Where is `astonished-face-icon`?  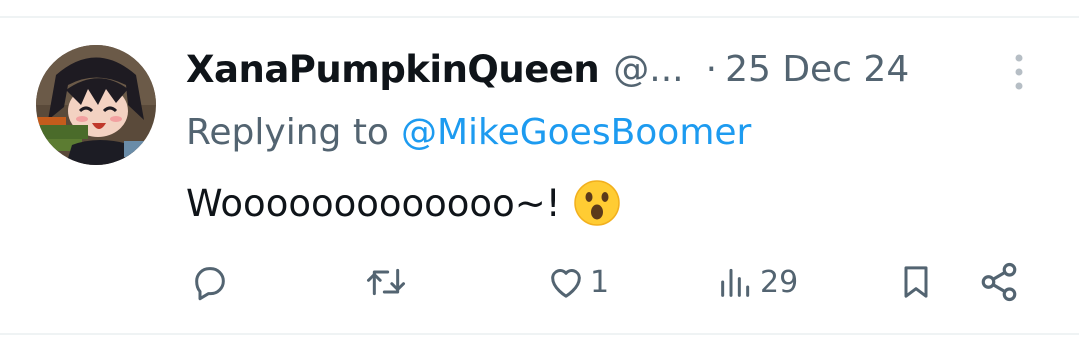
astonished-face-icon is located at coordinates (597, 203).